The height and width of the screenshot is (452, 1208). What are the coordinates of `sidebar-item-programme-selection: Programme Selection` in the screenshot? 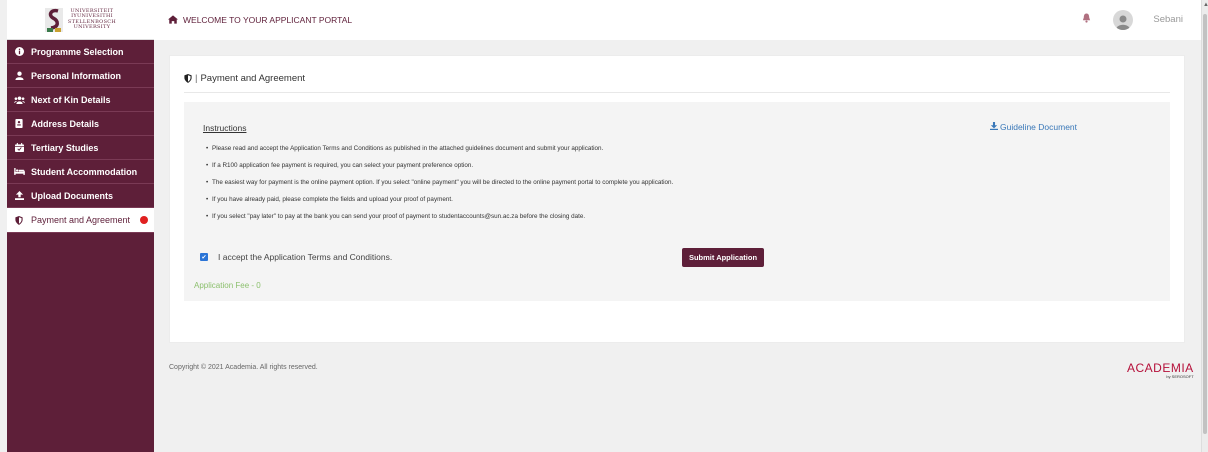 It's located at (80, 52).